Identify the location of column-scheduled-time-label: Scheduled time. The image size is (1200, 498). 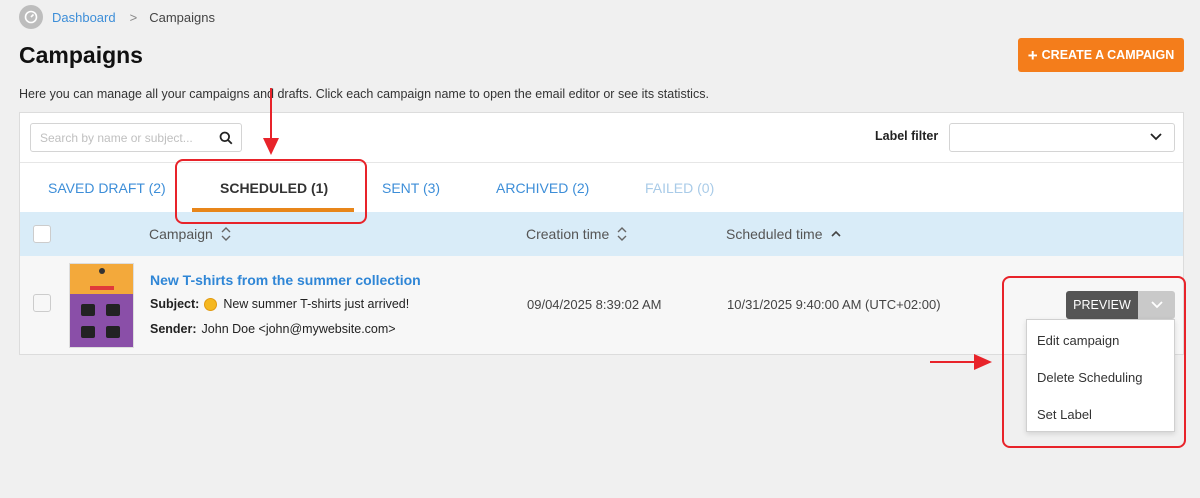
(774, 234).